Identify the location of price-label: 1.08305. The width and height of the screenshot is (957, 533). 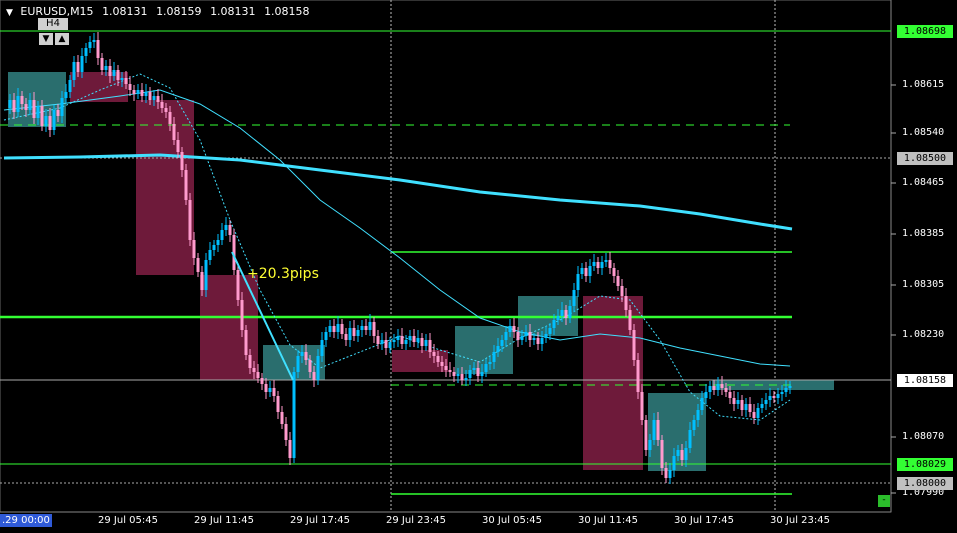
(923, 284).